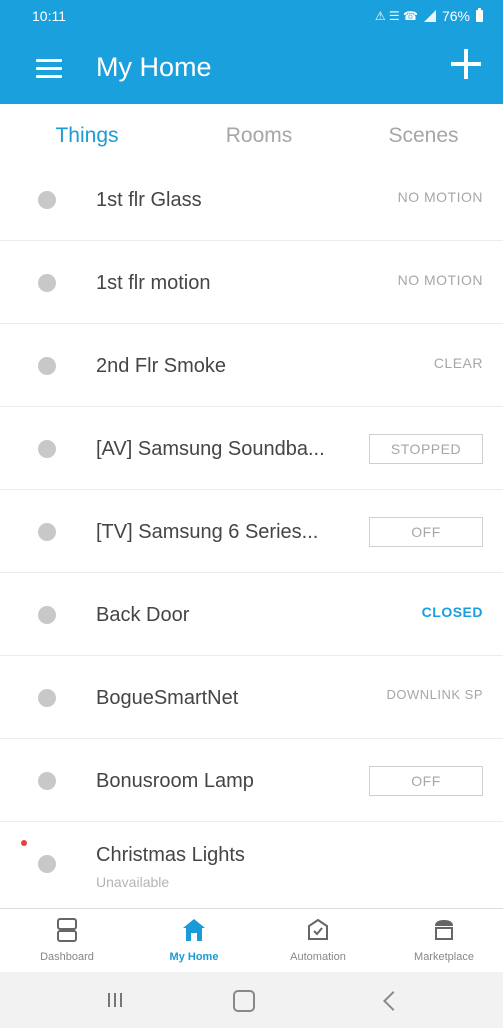 This screenshot has height=1028, width=503. What do you see at coordinates (444, 941) in the screenshot?
I see `nav-marketplace: Marketplace` at bounding box center [444, 941].